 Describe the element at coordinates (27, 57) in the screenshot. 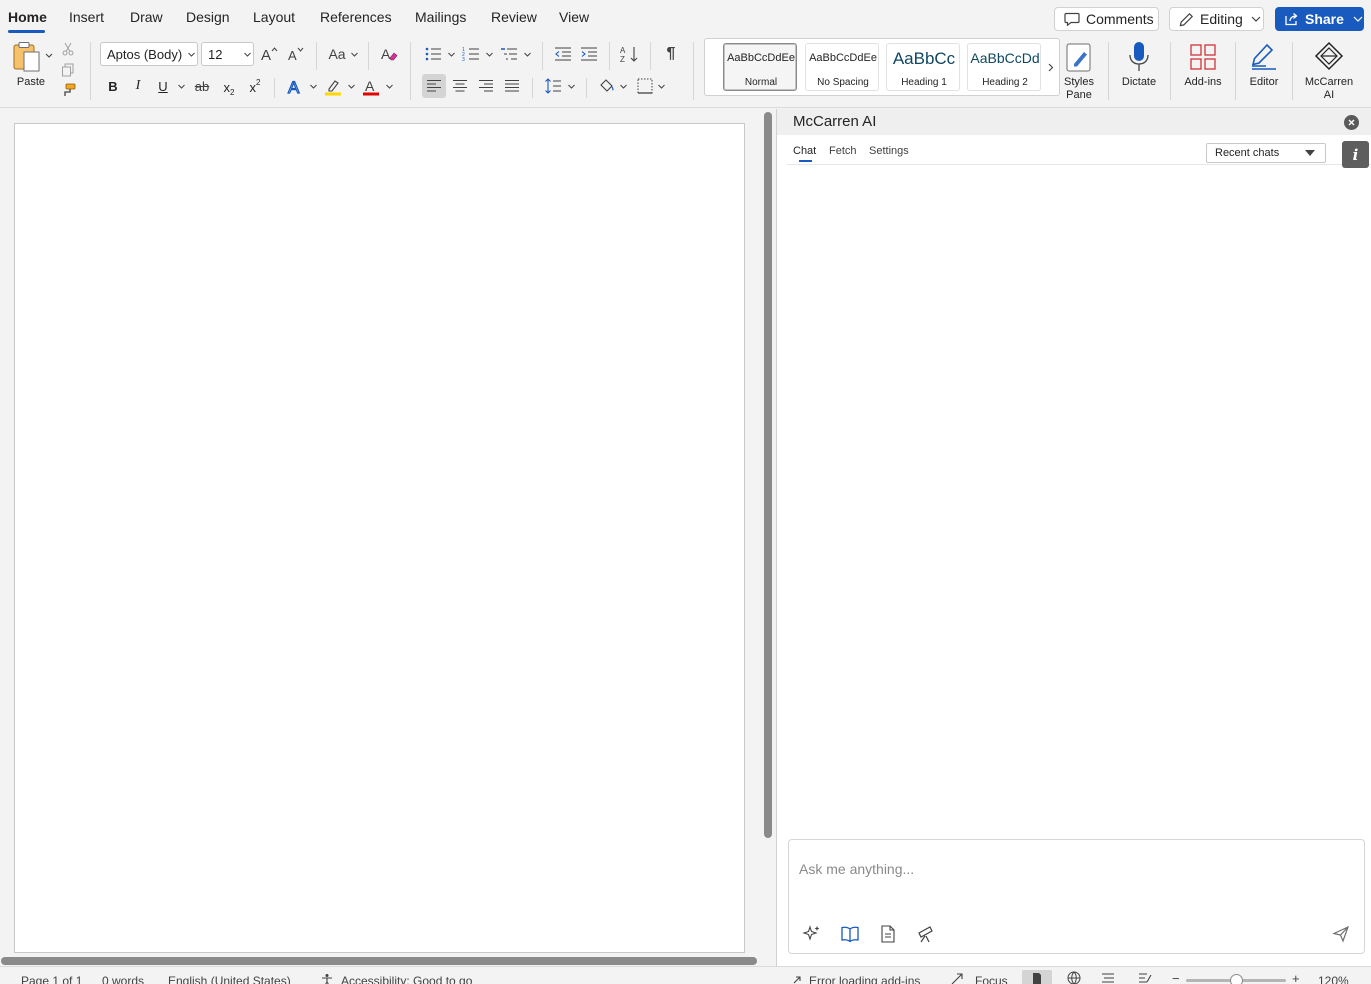

I see `paste-button` at that location.